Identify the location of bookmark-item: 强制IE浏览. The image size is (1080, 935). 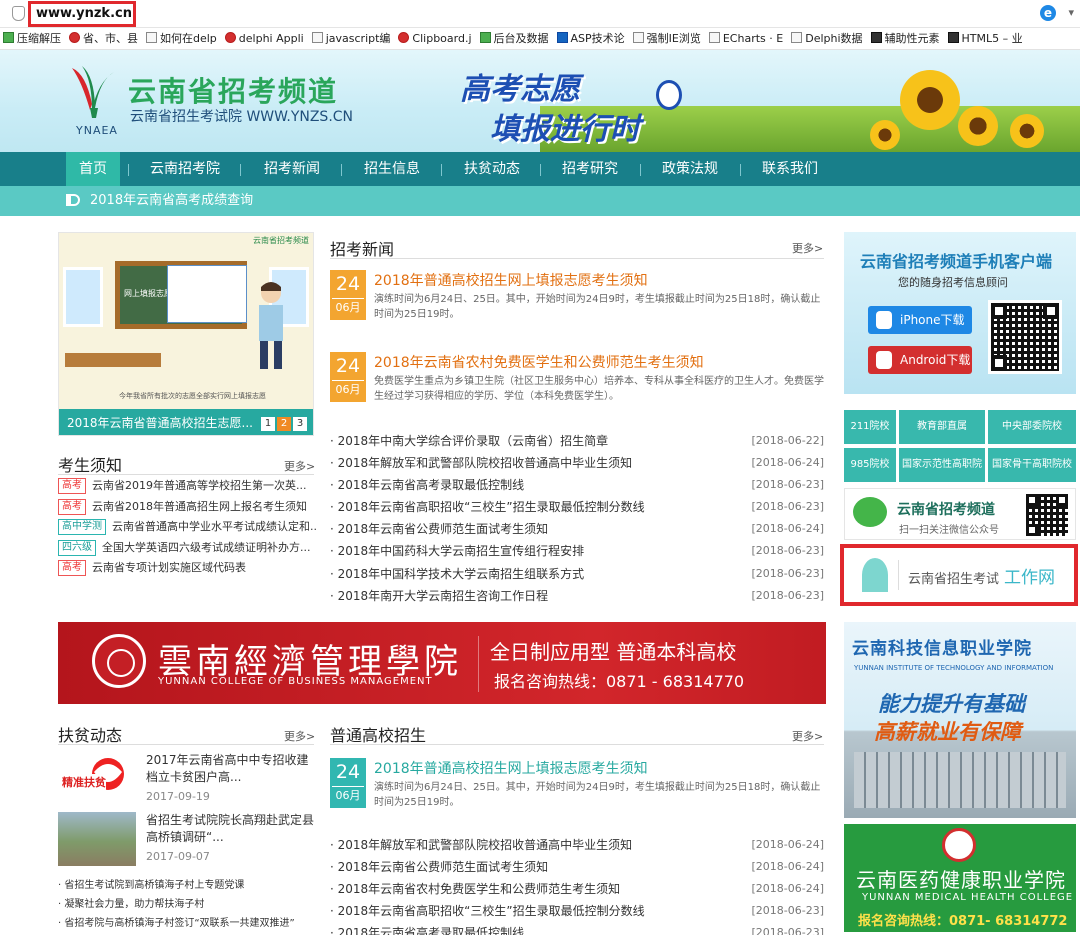
(668, 38).